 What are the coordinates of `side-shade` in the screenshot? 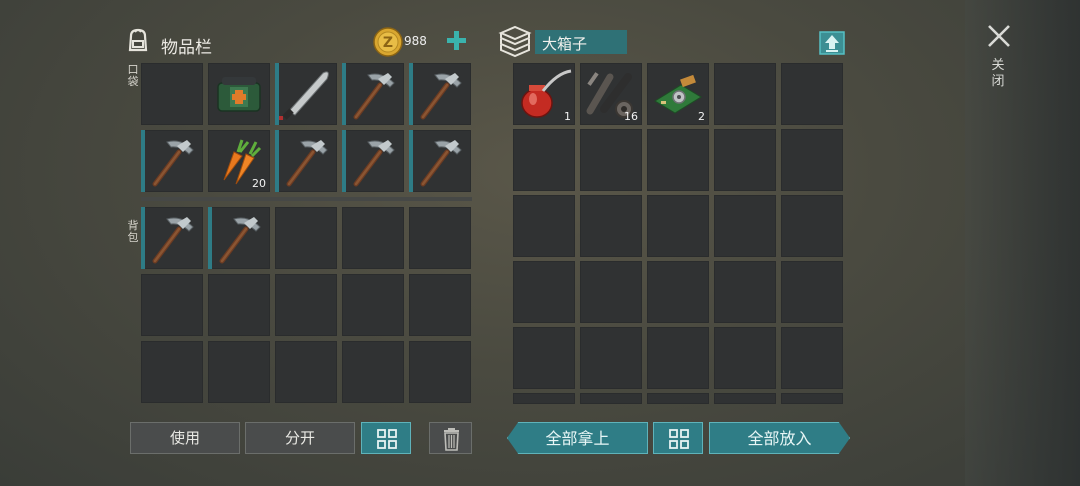 It's located at (1022, 243).